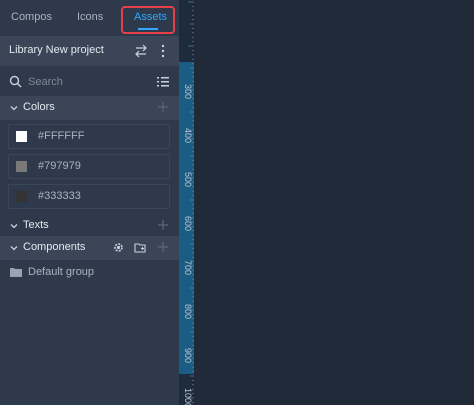 Image resolution: width=474 pixels, height=405 pixels. Describe the element at coordinates (188, 312) in the screenshot. I see `ruler-label: 800` at that location.